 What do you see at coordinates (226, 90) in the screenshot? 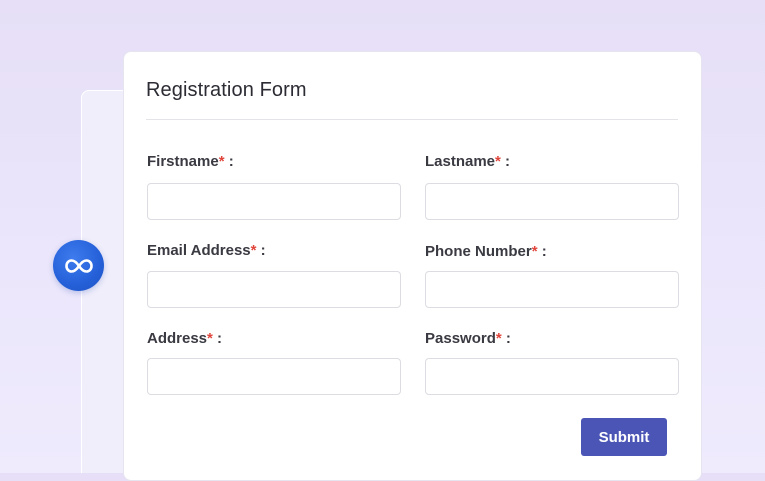
I see `form-title: Registration Form` at bounding box center [226, 90].